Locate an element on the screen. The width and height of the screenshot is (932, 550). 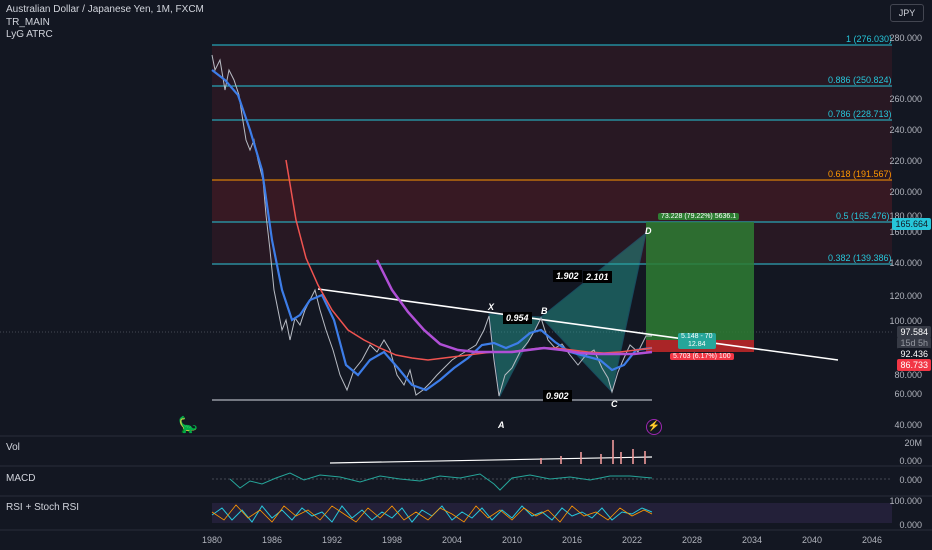
time-axis-tick: 2010 is located at coordinates (512, 540).